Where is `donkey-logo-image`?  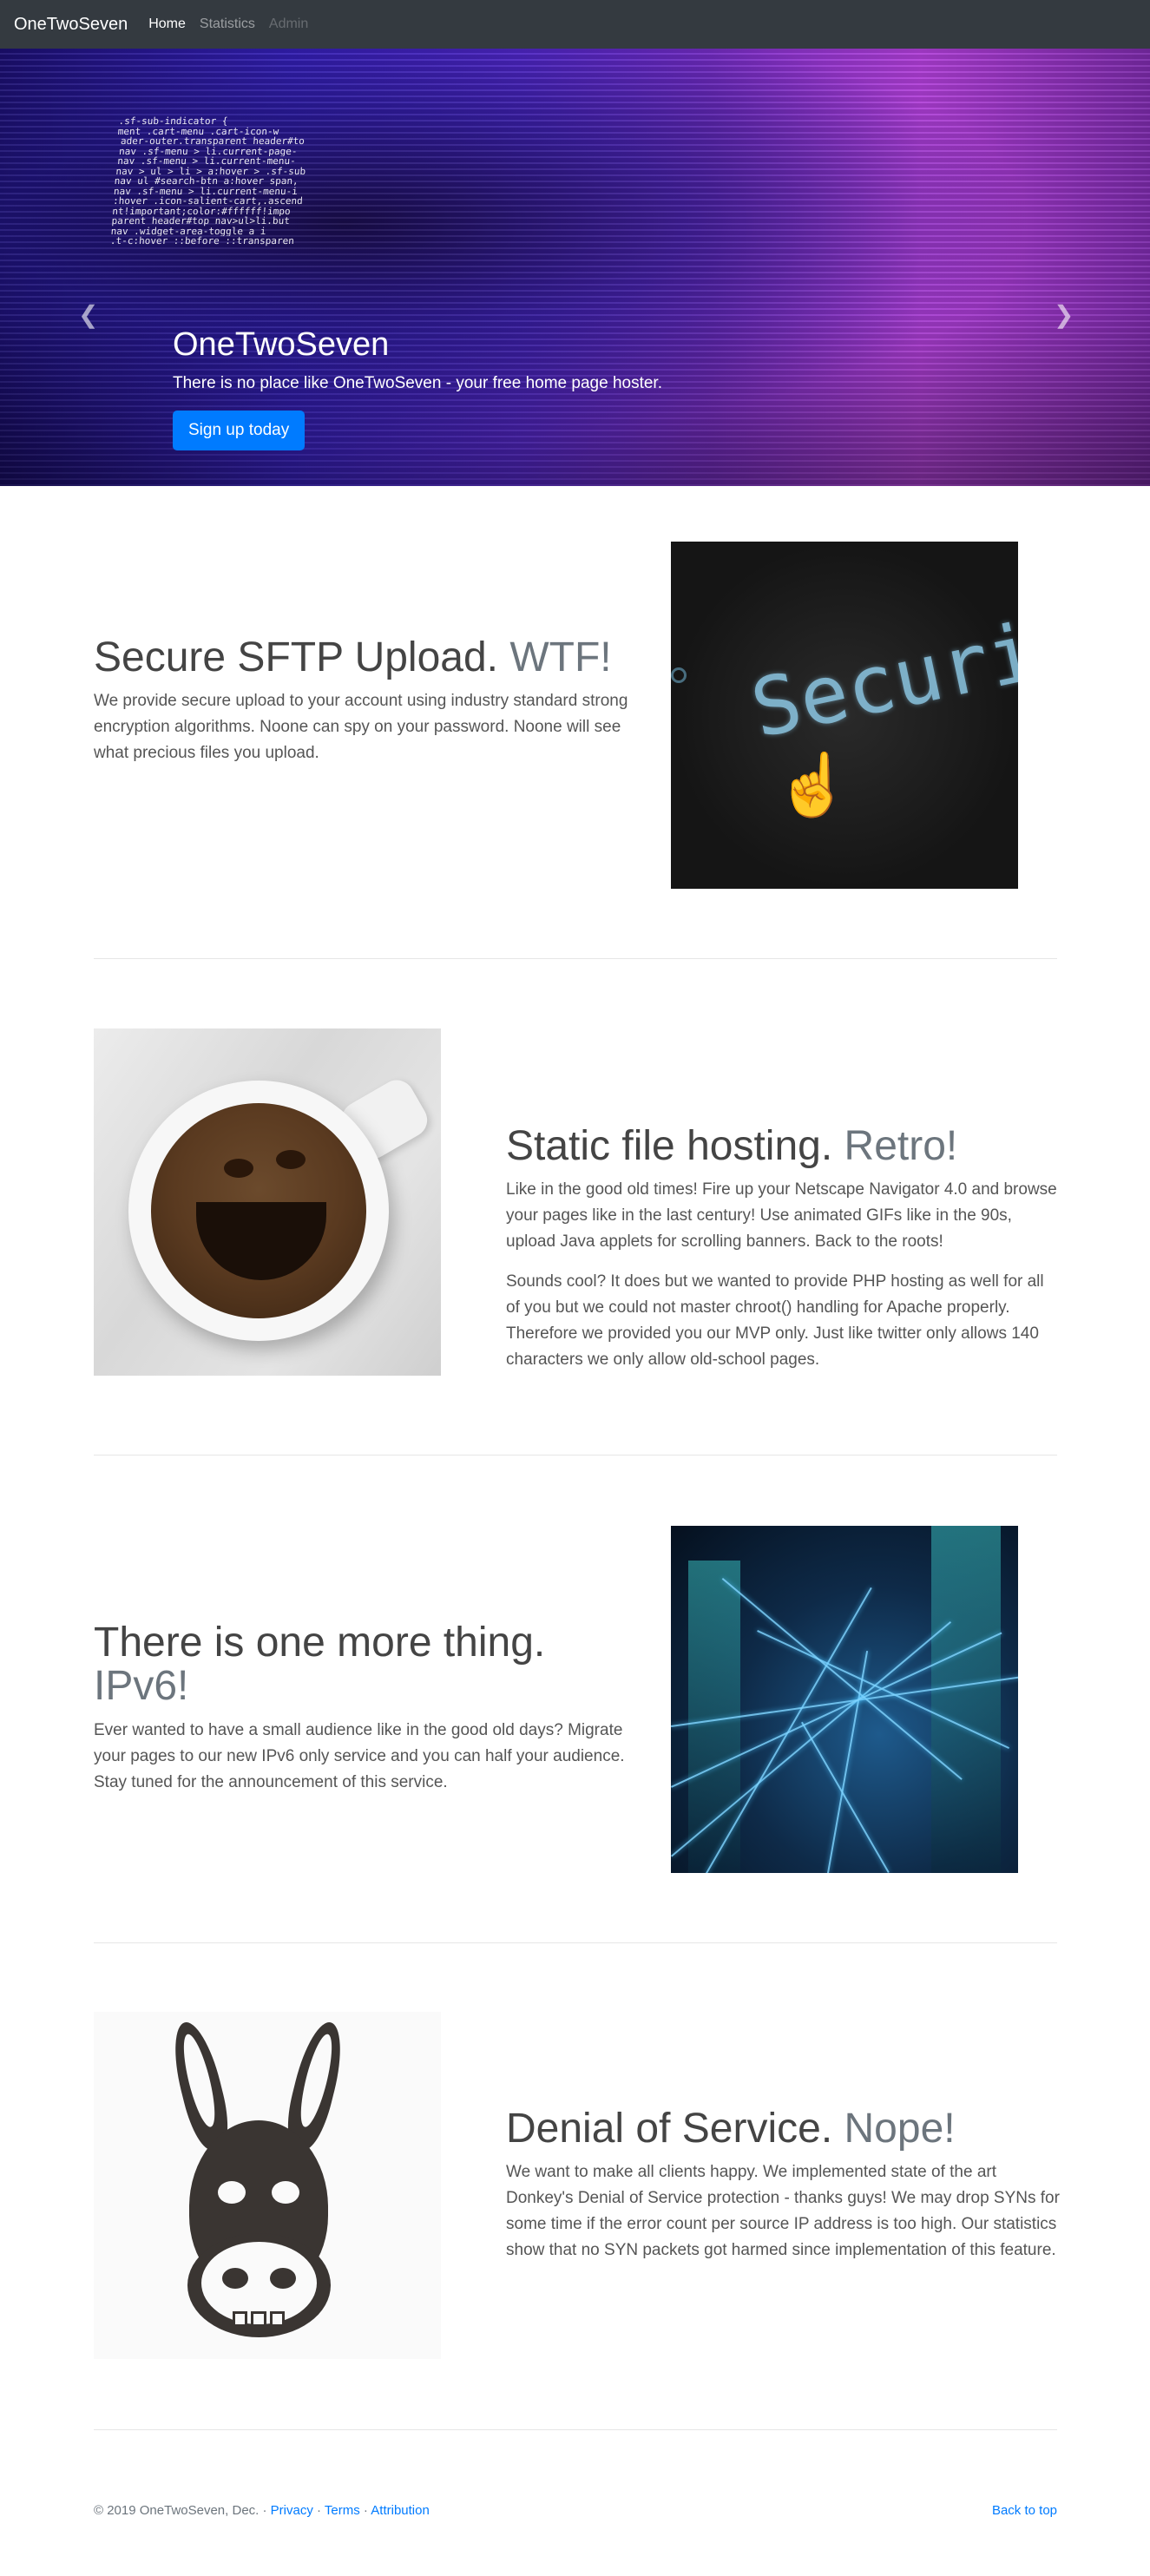 donkey-logo-image is located at coordinates (267, 2186).